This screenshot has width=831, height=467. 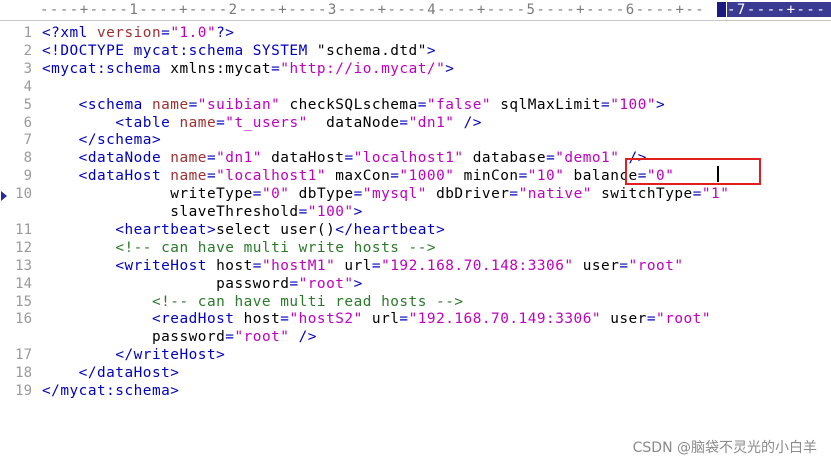 What do you see at coordinates (239, 248) in the screenshot?
I see `code-line: <!-- can have multi write hosts -->` at bounding box center [239, 248].